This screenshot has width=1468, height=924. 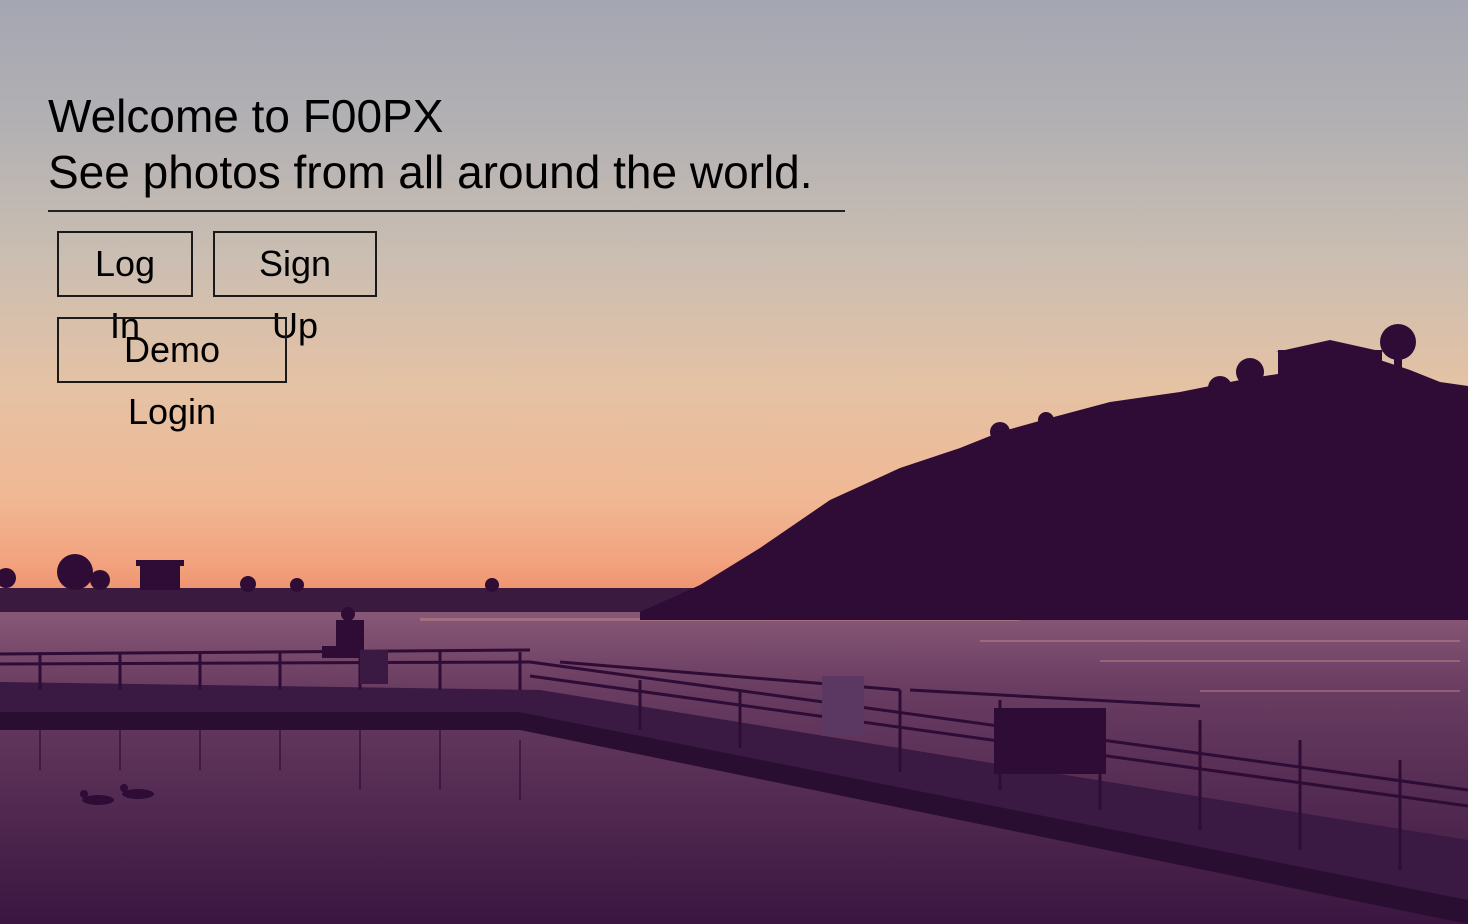 I want to click on divider, so click(x=446, y=211).